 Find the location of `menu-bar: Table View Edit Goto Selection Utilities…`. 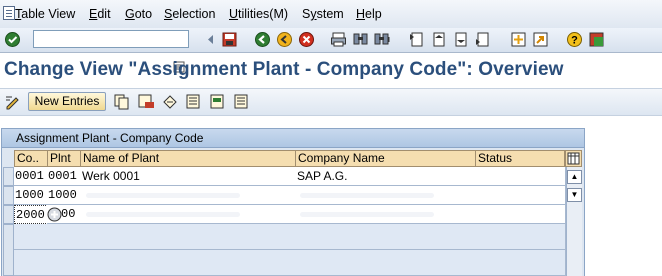

menu-bar: Table View Edit Goto Selection Utilities… is located at coordinates (331, 14).